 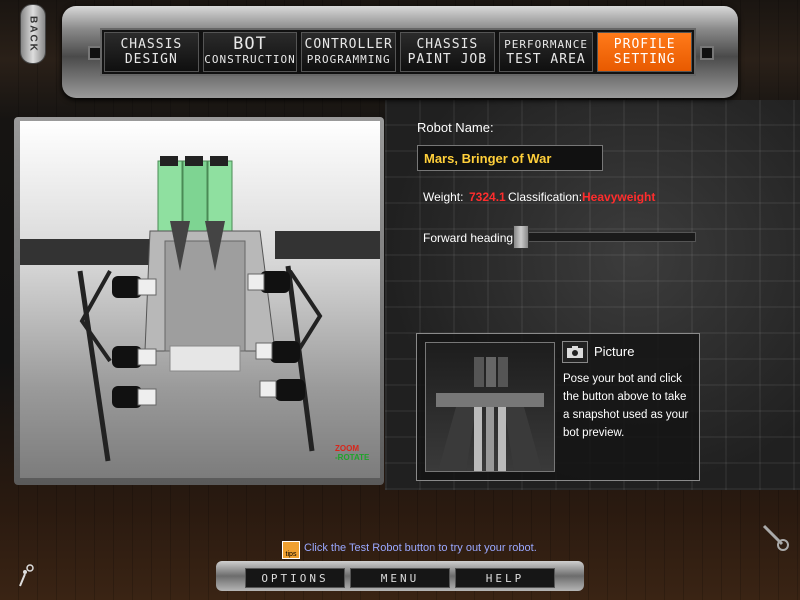 What do you see at coordinates (291, 550) in the screenshot?
I see `tips-icon: tips` at bounding box center [291, 550].